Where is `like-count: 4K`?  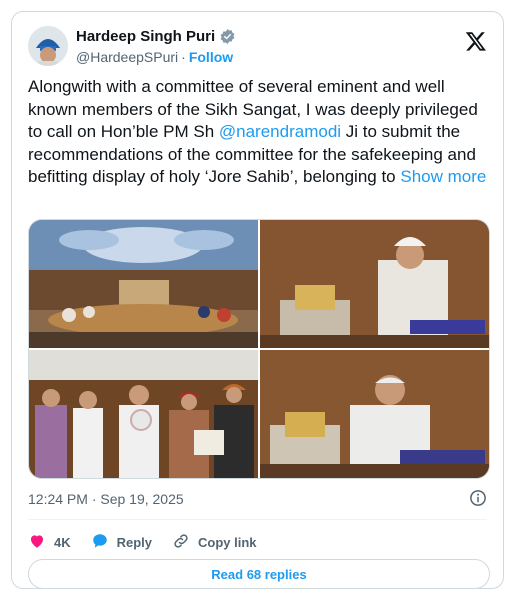 like-count: 4K is located at coordinates (62, 542).